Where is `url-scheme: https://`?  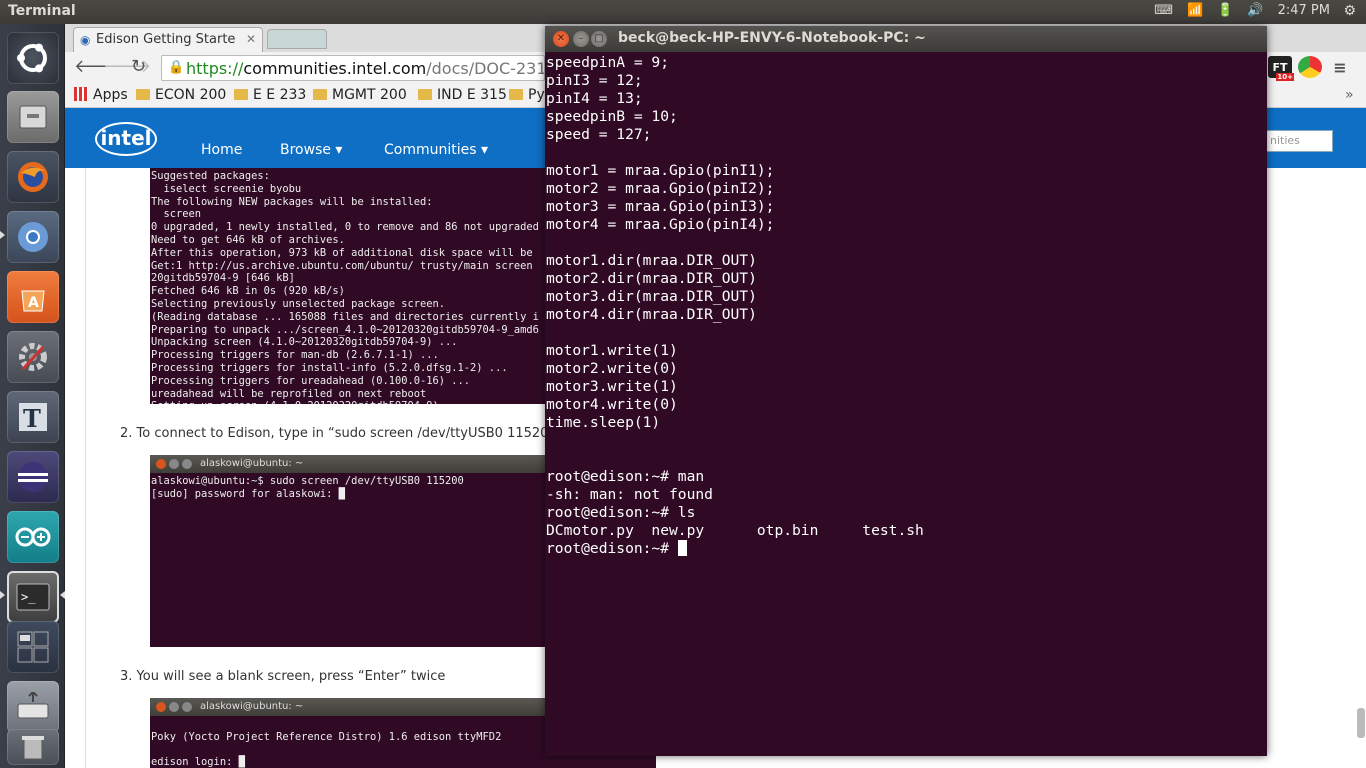 url-scheme: https:// is located at coordinates (215, 68).